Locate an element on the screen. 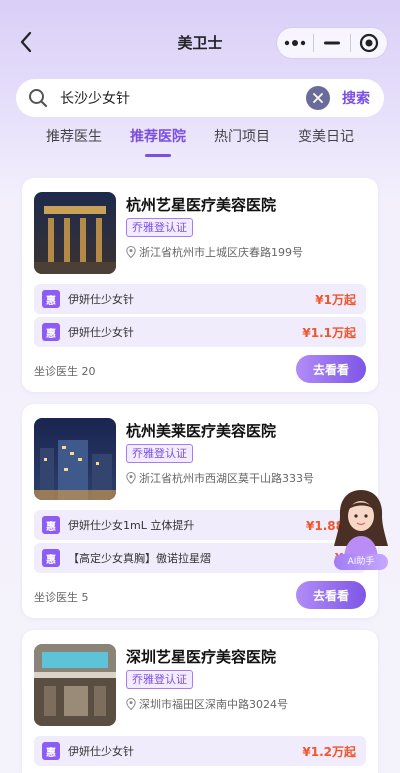 The height and width of the screenshot is (773, 400). more-button is located at coordinates (295, 43).